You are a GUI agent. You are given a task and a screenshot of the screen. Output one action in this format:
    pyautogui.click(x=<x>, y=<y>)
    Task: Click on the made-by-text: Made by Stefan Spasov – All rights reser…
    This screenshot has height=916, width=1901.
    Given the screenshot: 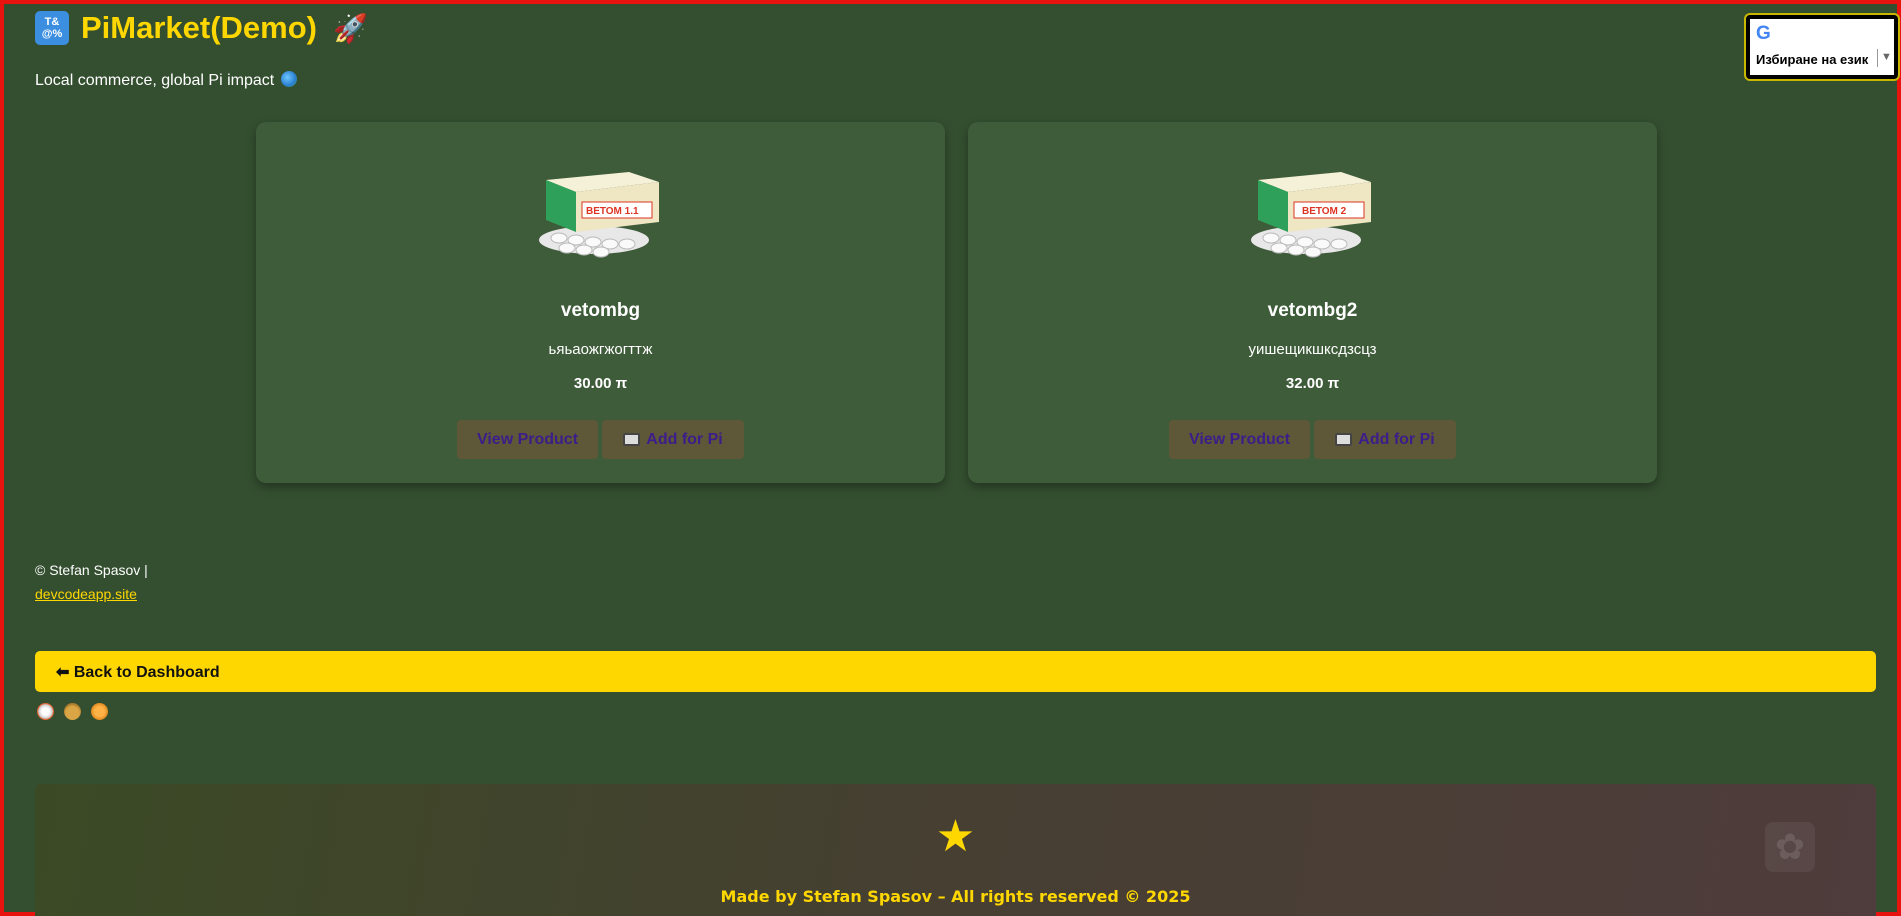 What is the action you would take?
    pyautogui.click(x=955, y=896)
    